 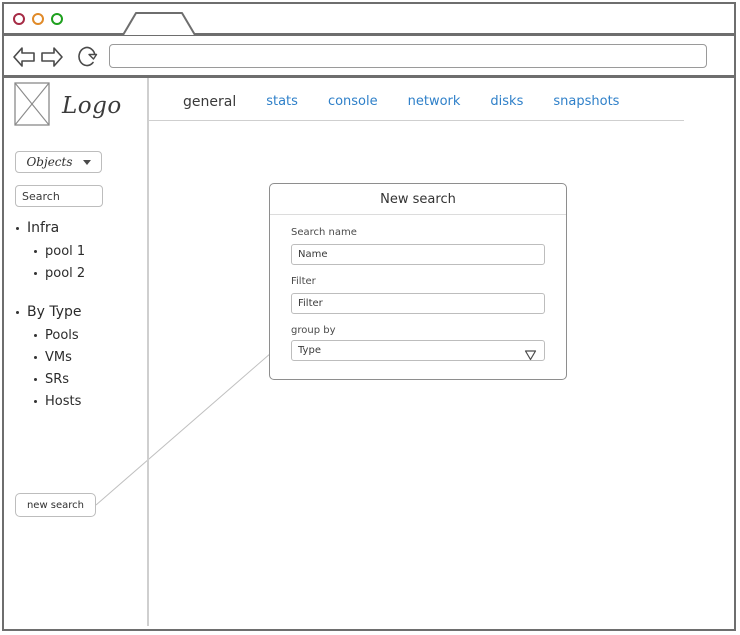 I want to click on tree-node-pool-1: pool 1, so click(x=76, y=251).